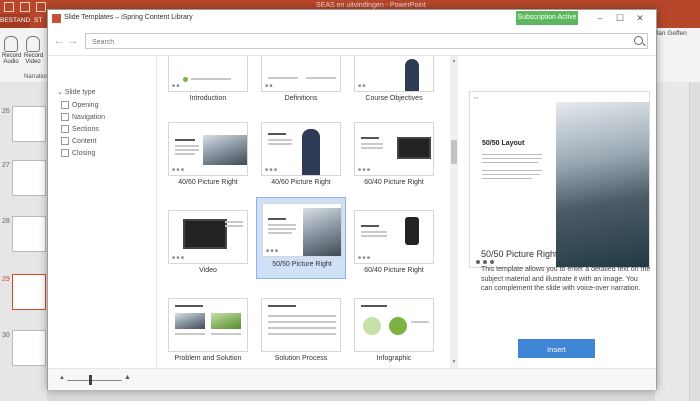 This screenshot has width=700, height=401. I want to click on microphone-icon, so click(11, 44).